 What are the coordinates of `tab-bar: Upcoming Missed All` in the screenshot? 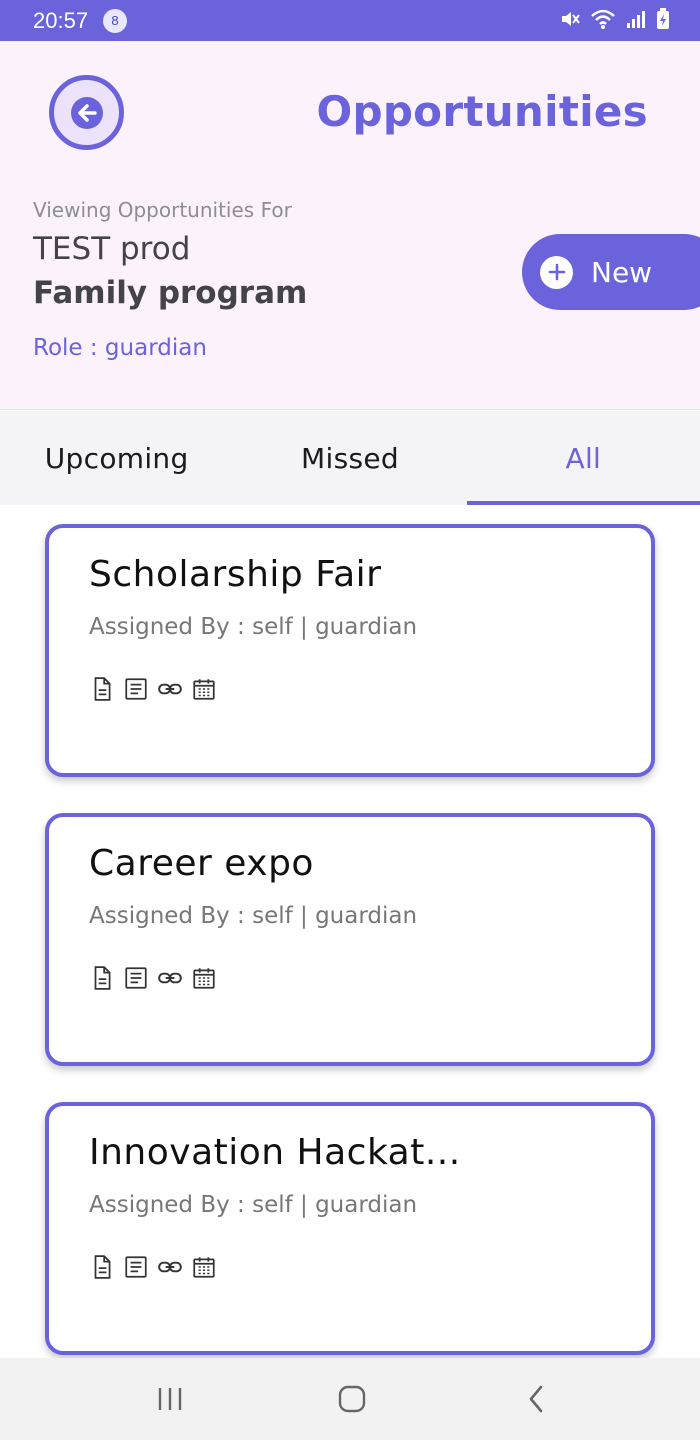 It's located at (350, 458).